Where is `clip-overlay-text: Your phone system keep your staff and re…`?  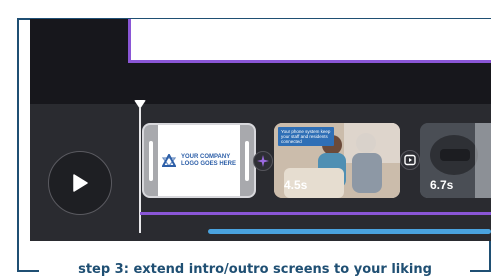 clip-overlay-text: Your phone system keep your staff and re… is located at coordinates (306, 136).